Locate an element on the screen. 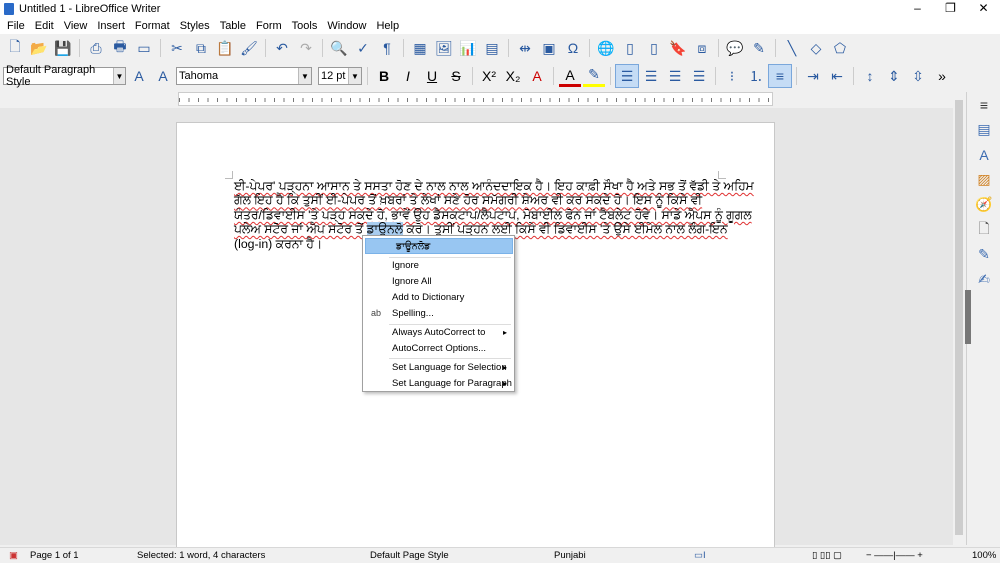 The width and height of the screenshot is (1000, 563). page-count: Page 1 of 1 is located at coordinates (54, 555).